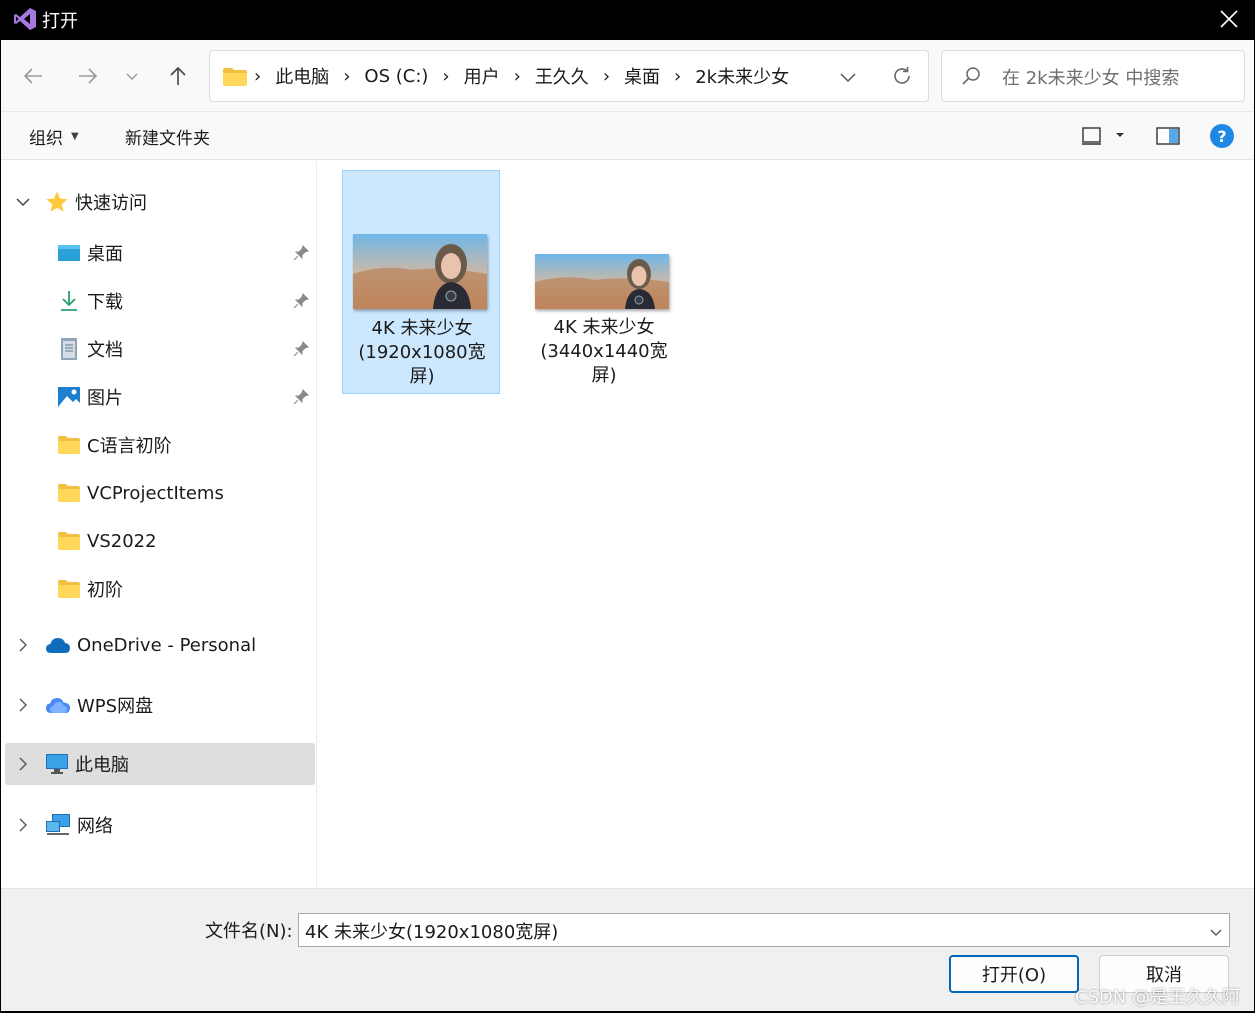  Describe the element at coordinates (642, 76) in the screenshot. I see `crumb-desktop: 桌面` at that location.